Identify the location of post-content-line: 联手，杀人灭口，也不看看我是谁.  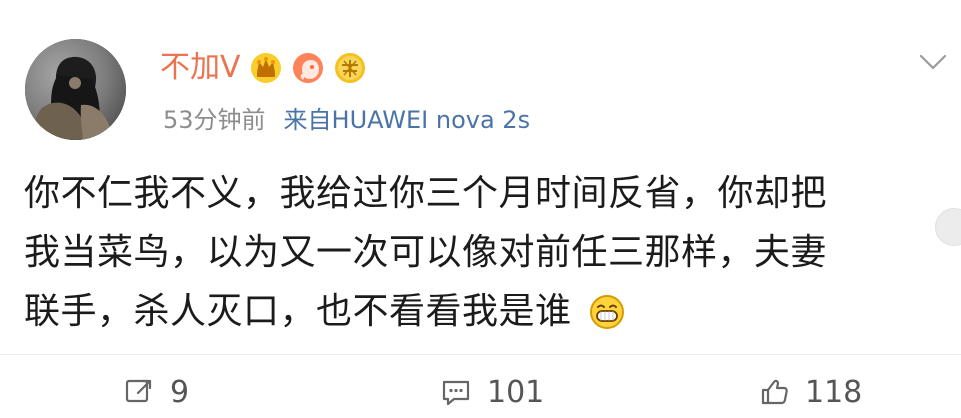
(474, 311).